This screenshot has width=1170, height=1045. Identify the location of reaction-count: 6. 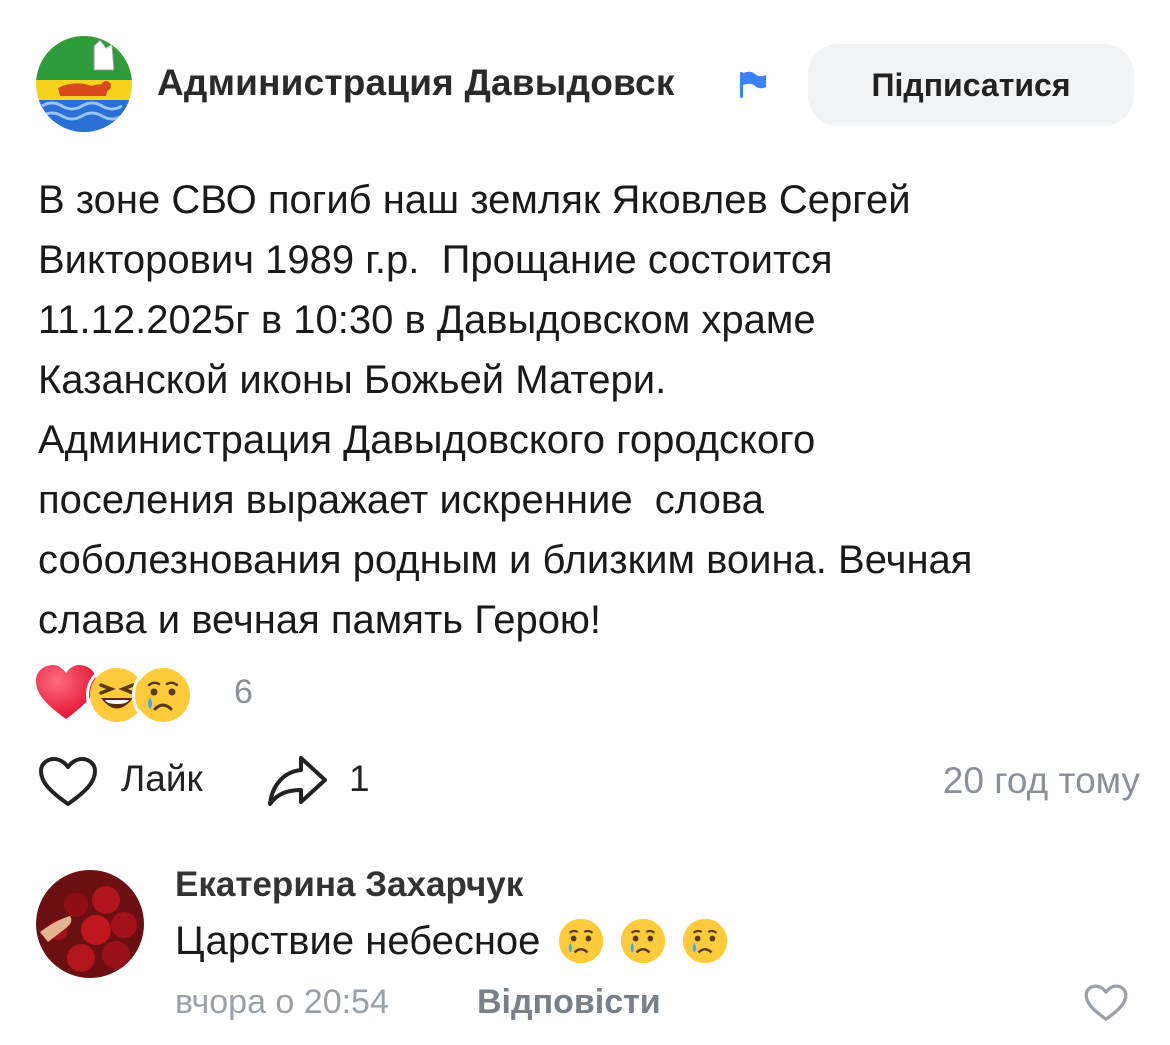
(243, 692).